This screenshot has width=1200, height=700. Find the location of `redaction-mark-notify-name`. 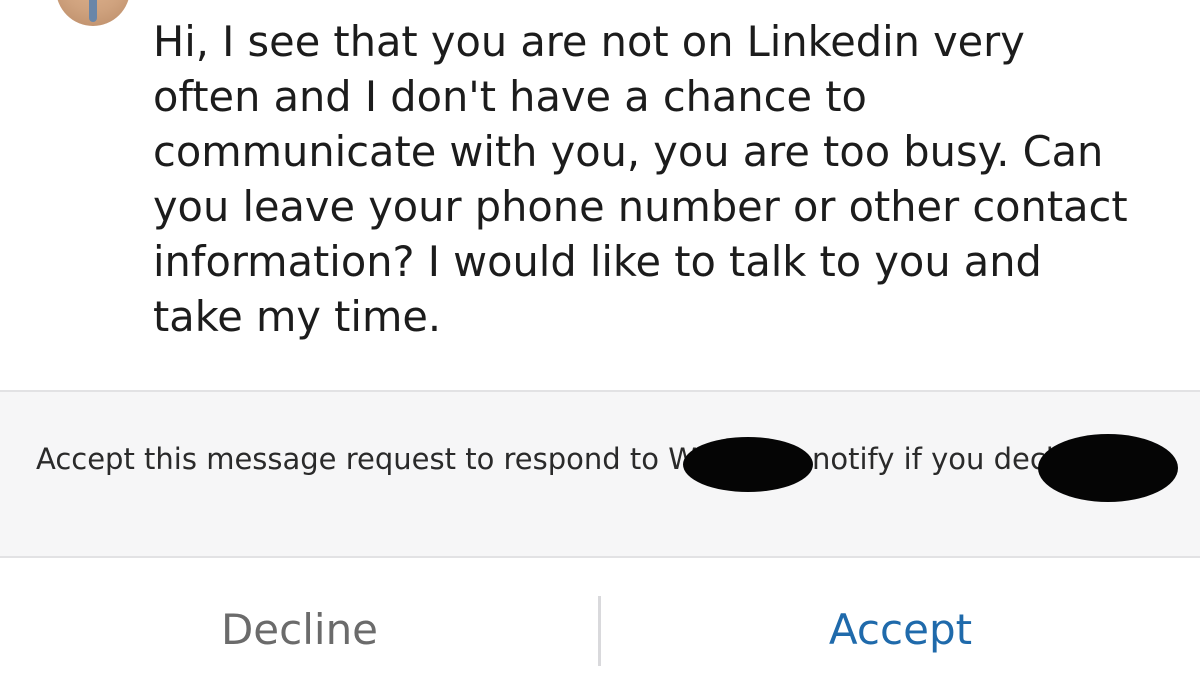

redaction-mark-notify-name is located at coordinates (1108, 468).